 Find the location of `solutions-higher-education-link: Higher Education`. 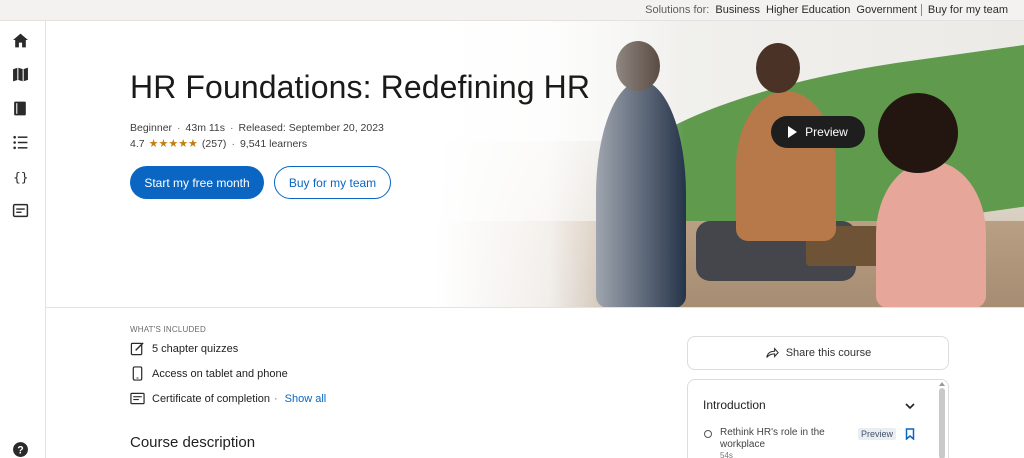

solutions-higher-education-link: Higher Education is located at coordinates (808, 10).